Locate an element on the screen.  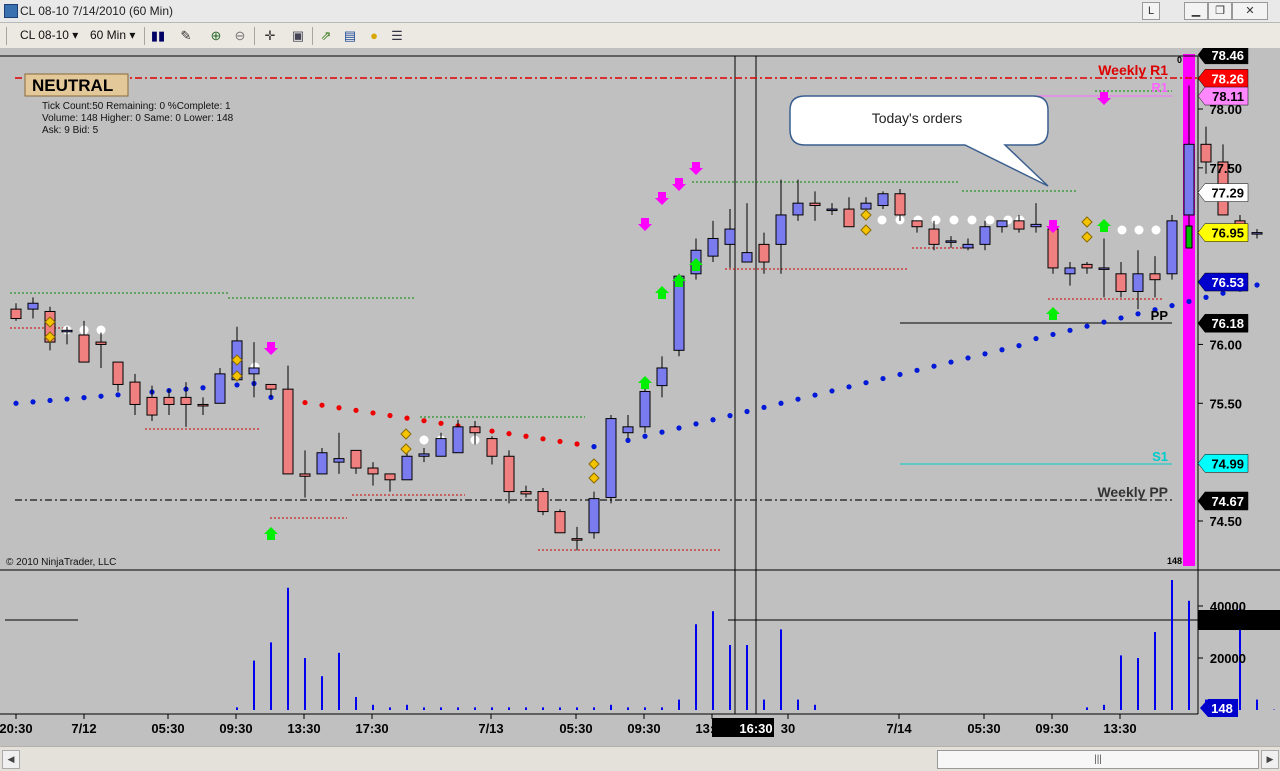
status-label: NEUTRAL is located at coordinates (72, 85).